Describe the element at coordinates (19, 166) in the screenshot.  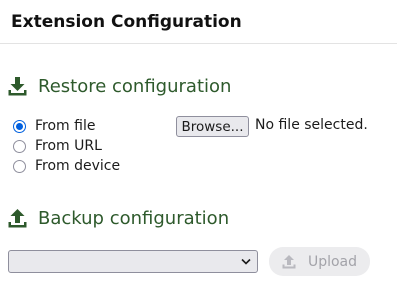
I see `from-device-radio` at that location.